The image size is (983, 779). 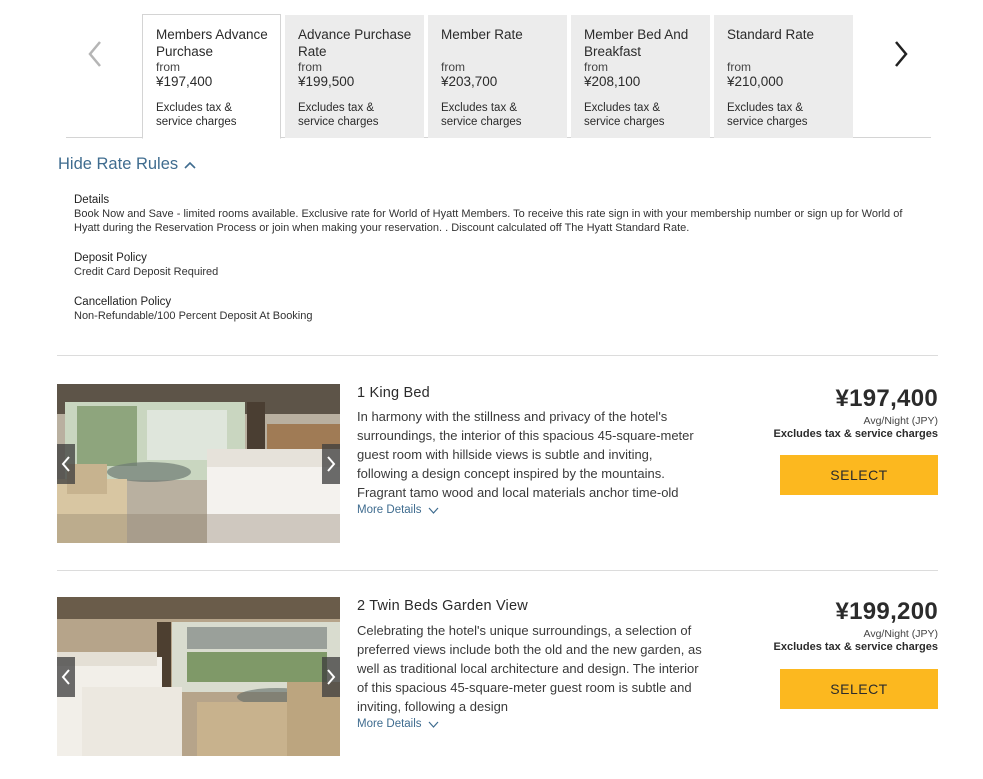 I want to click on hide-rate-rules-toggle: Hide Rate Rules, so click(x=127, y=164).